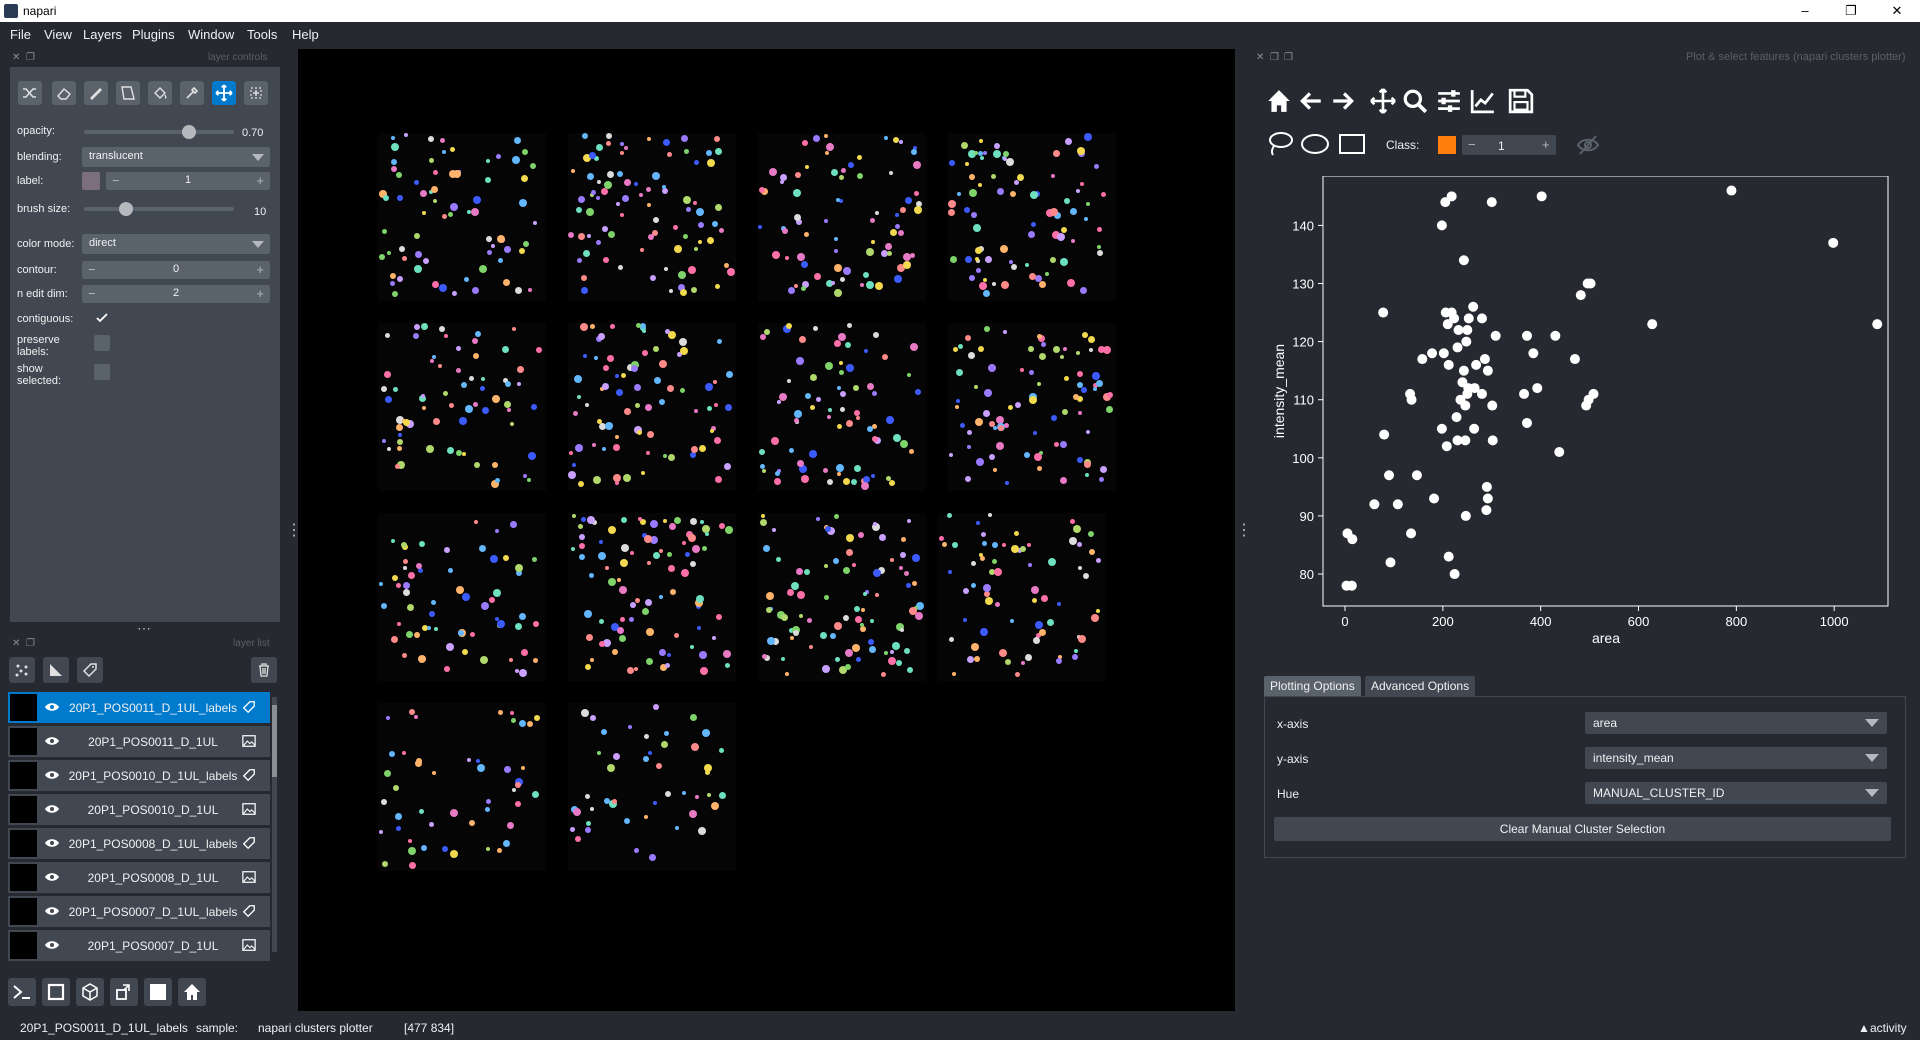 This screenshot has width=1920, height=1040. What do you see at coordinates (139, 945) in the screenshot?
I see `layer-row: 20P1_POS0007_D_1UL` at bounding box center [139, 945].